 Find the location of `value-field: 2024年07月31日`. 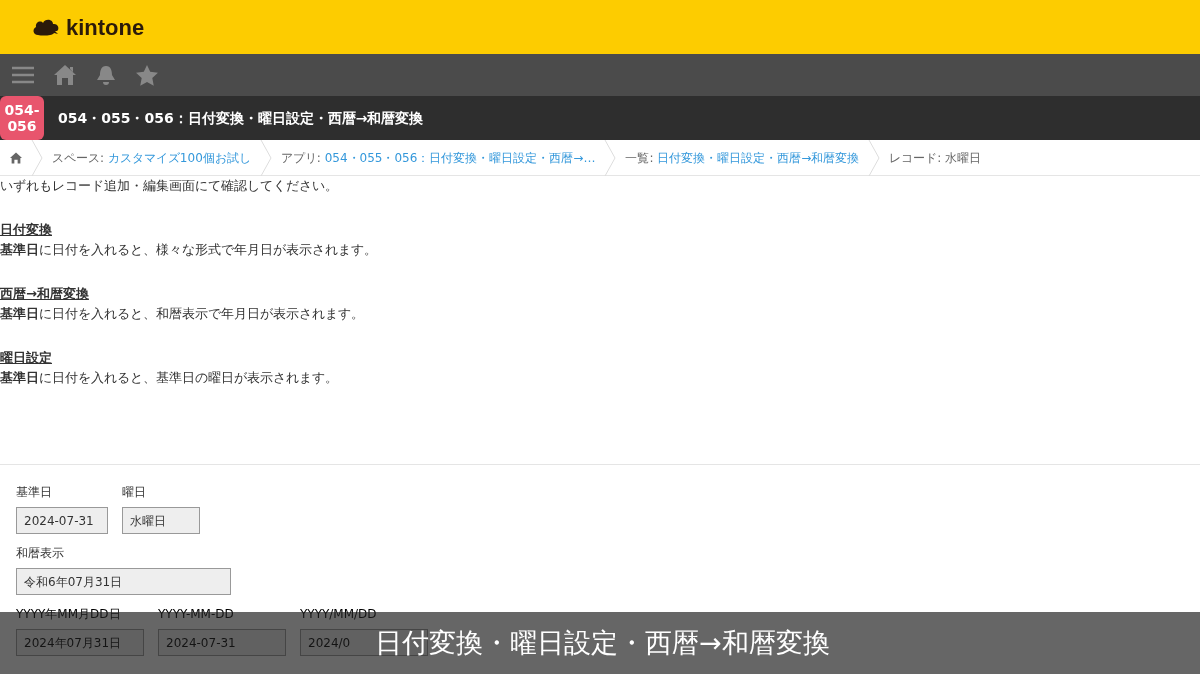

value-field: 2024年07月31日 is located at coordinates (80, 642).